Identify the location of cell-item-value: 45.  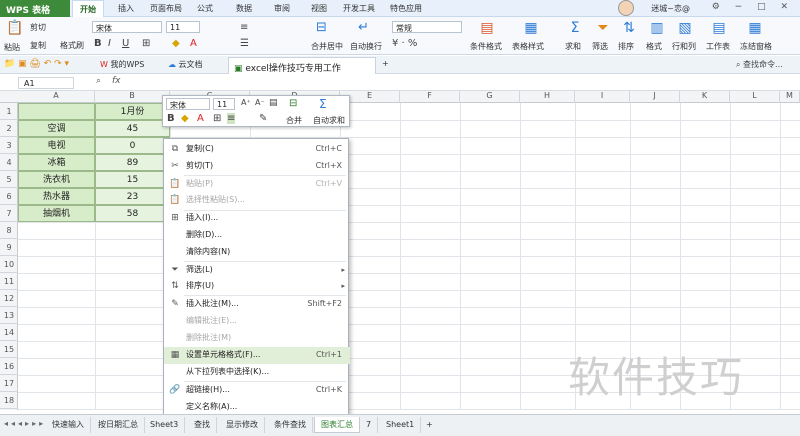
(132, 128).